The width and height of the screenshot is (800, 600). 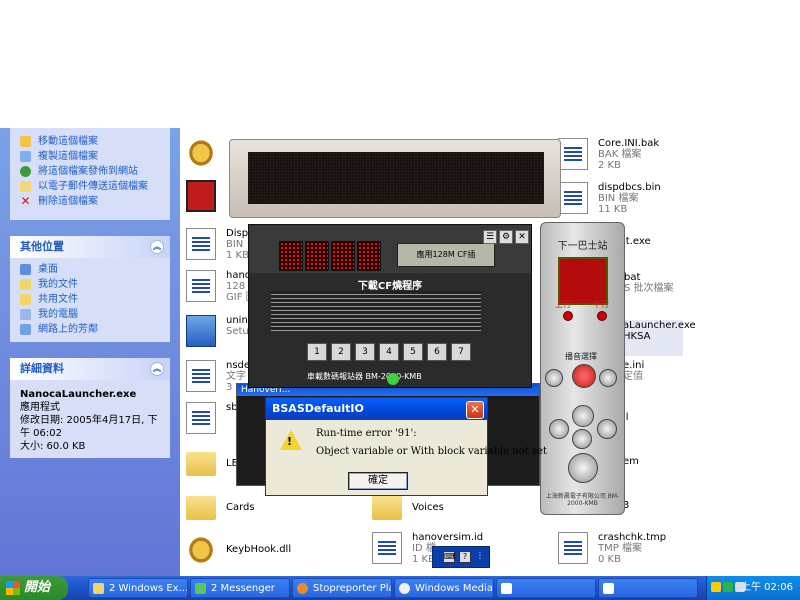 I want to click on file-keybhook: KeybHook.dll, so click(x=246, y=552).